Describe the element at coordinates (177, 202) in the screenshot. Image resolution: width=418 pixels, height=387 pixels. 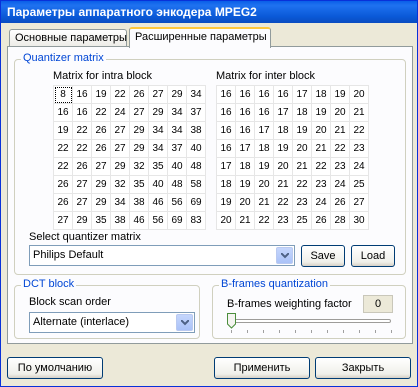
I see `matrix-cell: 56` at that location.